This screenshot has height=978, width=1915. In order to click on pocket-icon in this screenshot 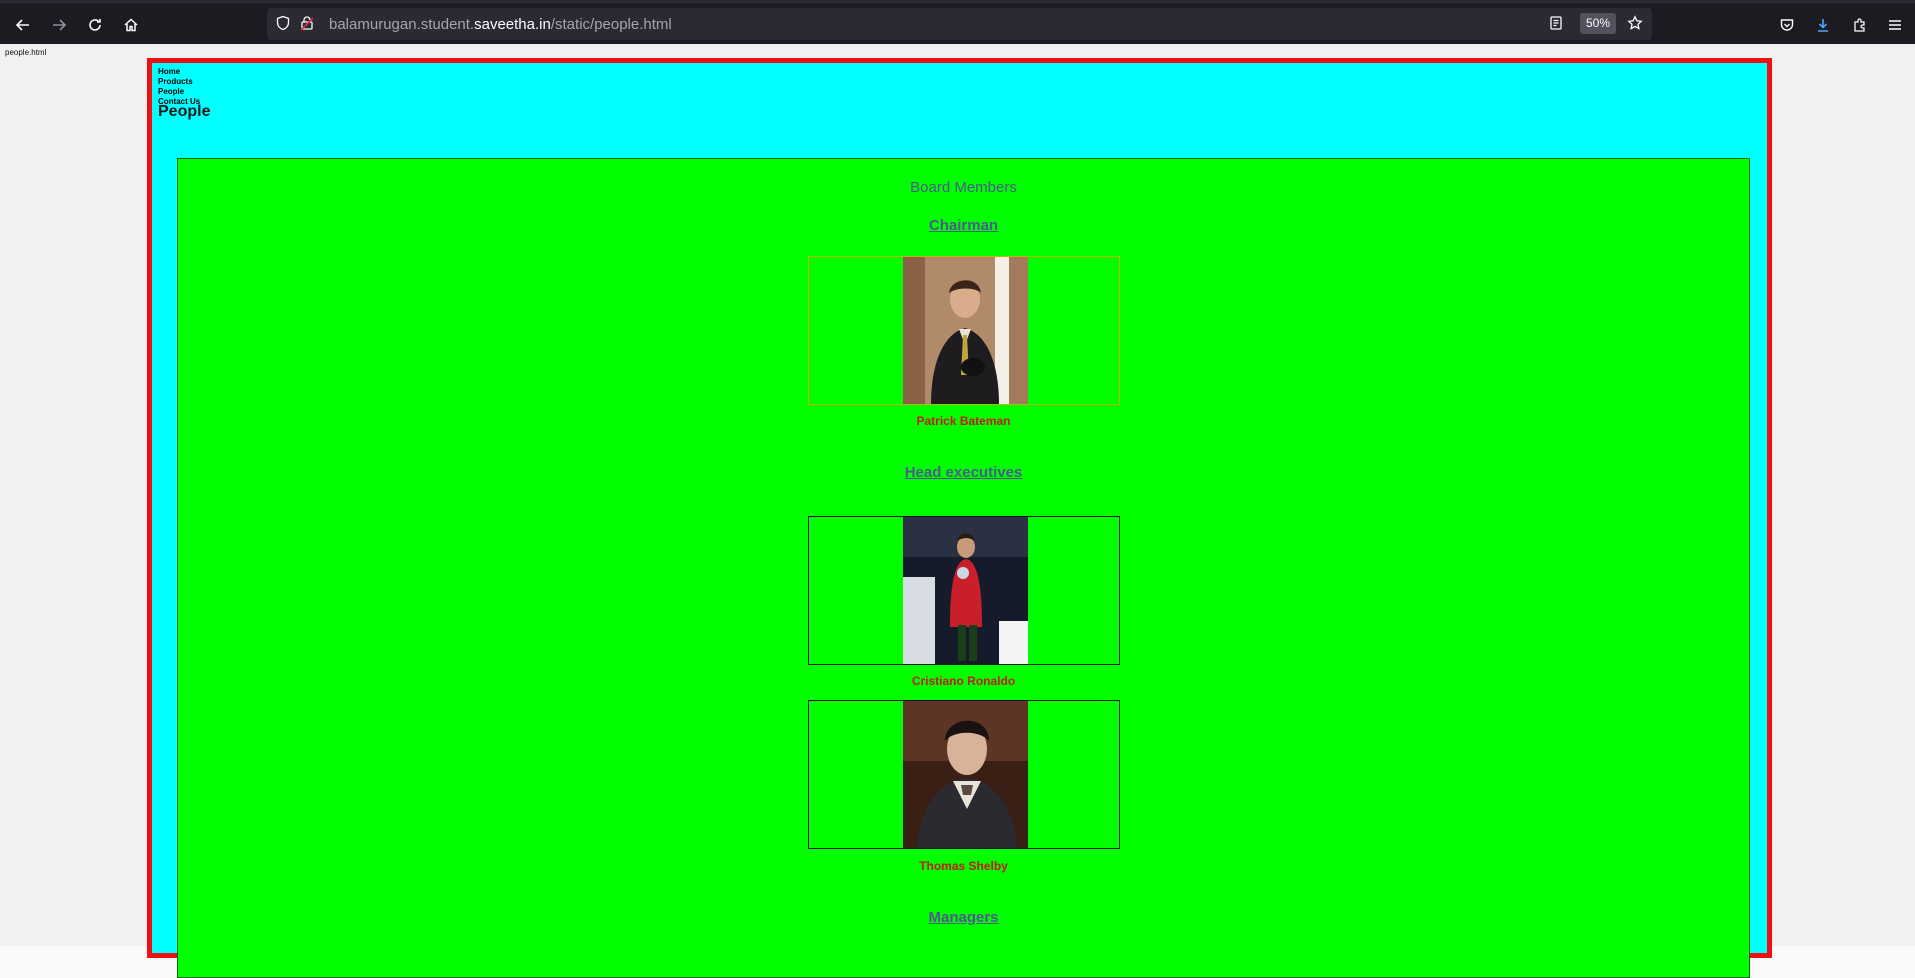, I will do `click(1787, 25)`.